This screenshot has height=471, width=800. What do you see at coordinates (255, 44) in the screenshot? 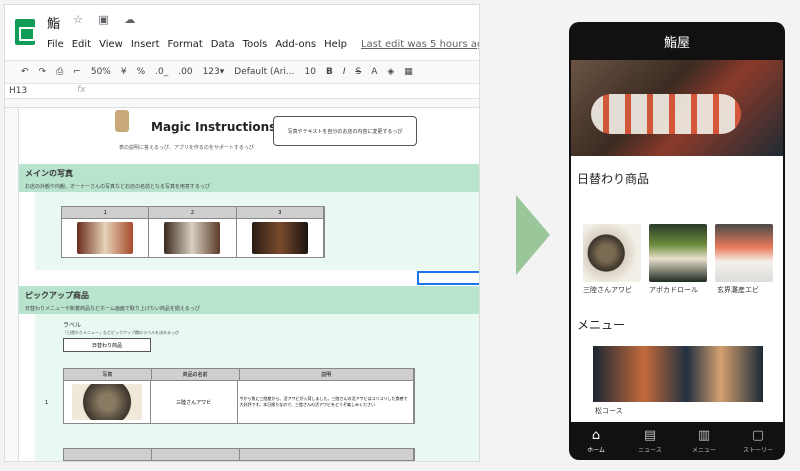
I see `menu-tools: Tools` at bounding box center [255, 44].